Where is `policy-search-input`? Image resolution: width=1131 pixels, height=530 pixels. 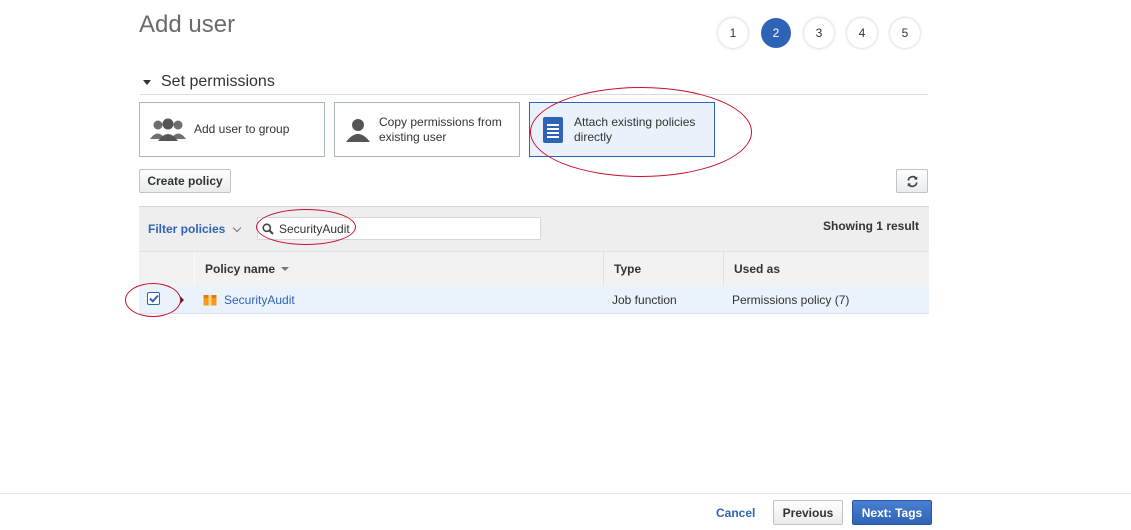
policy-search-input is located at coordinates (404, 228).